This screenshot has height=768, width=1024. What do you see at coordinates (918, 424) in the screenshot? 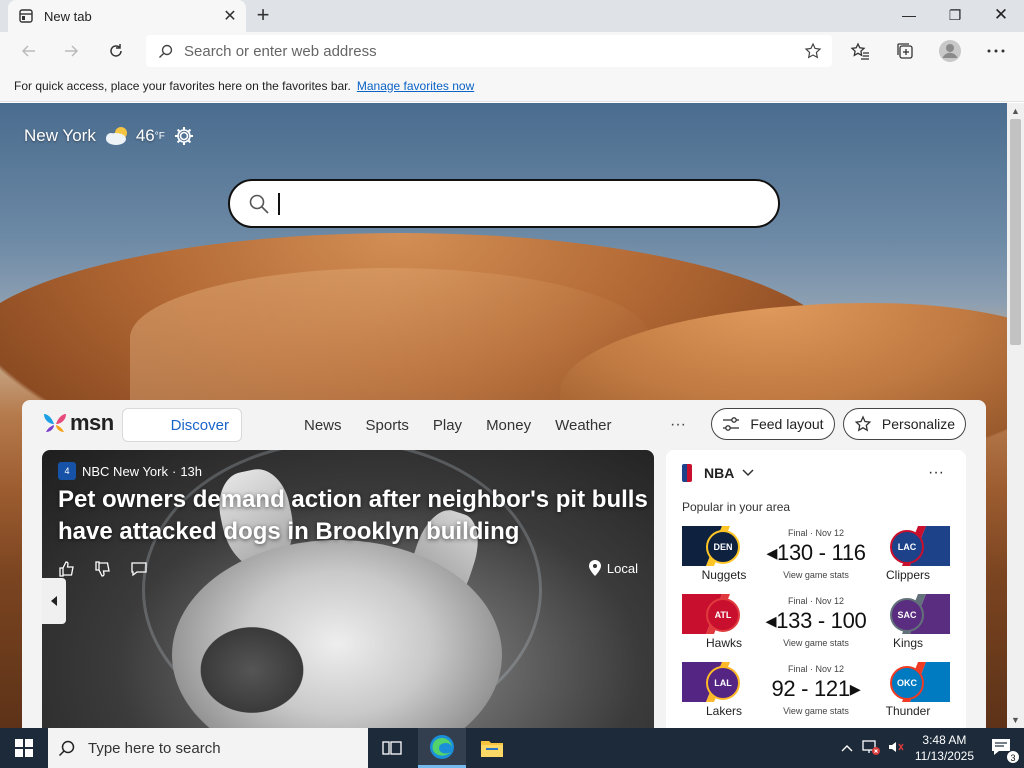
I see `personalize-label: Personalize` at bounding box center [918, 424].